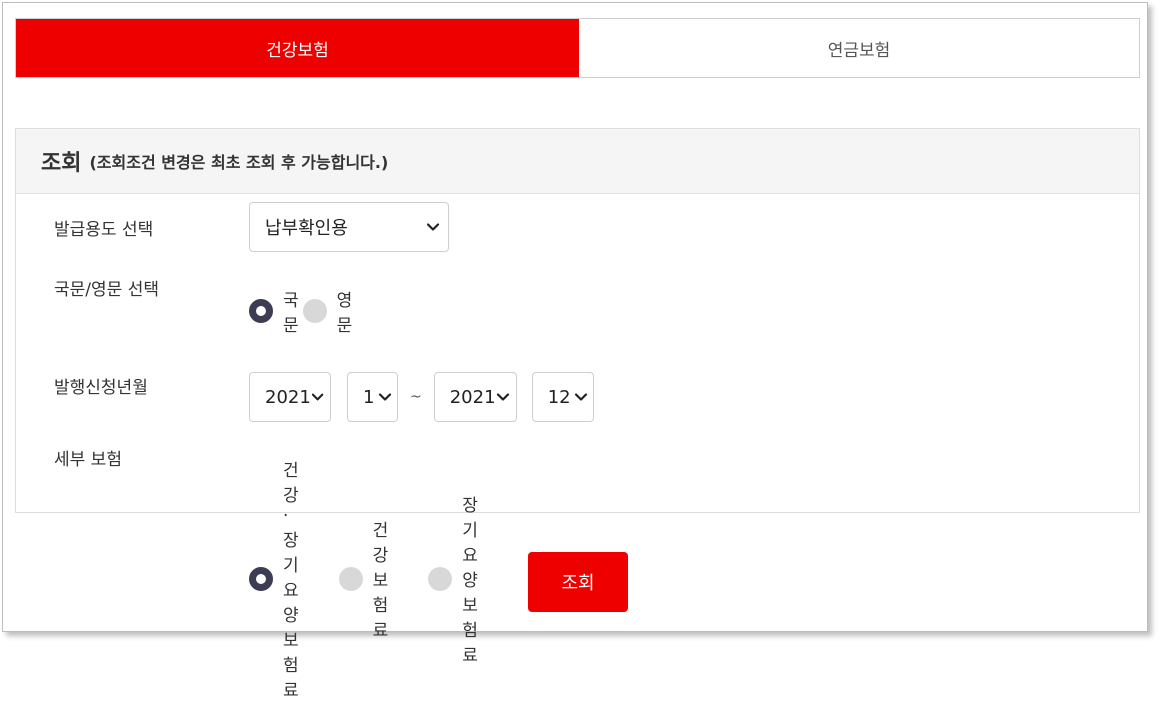 The height and width of the screenshot is (701, 1161). Describe the element at coordinates (300, 311) in the screenshot. I see `language-radio-group: 국문 영문` at that location.